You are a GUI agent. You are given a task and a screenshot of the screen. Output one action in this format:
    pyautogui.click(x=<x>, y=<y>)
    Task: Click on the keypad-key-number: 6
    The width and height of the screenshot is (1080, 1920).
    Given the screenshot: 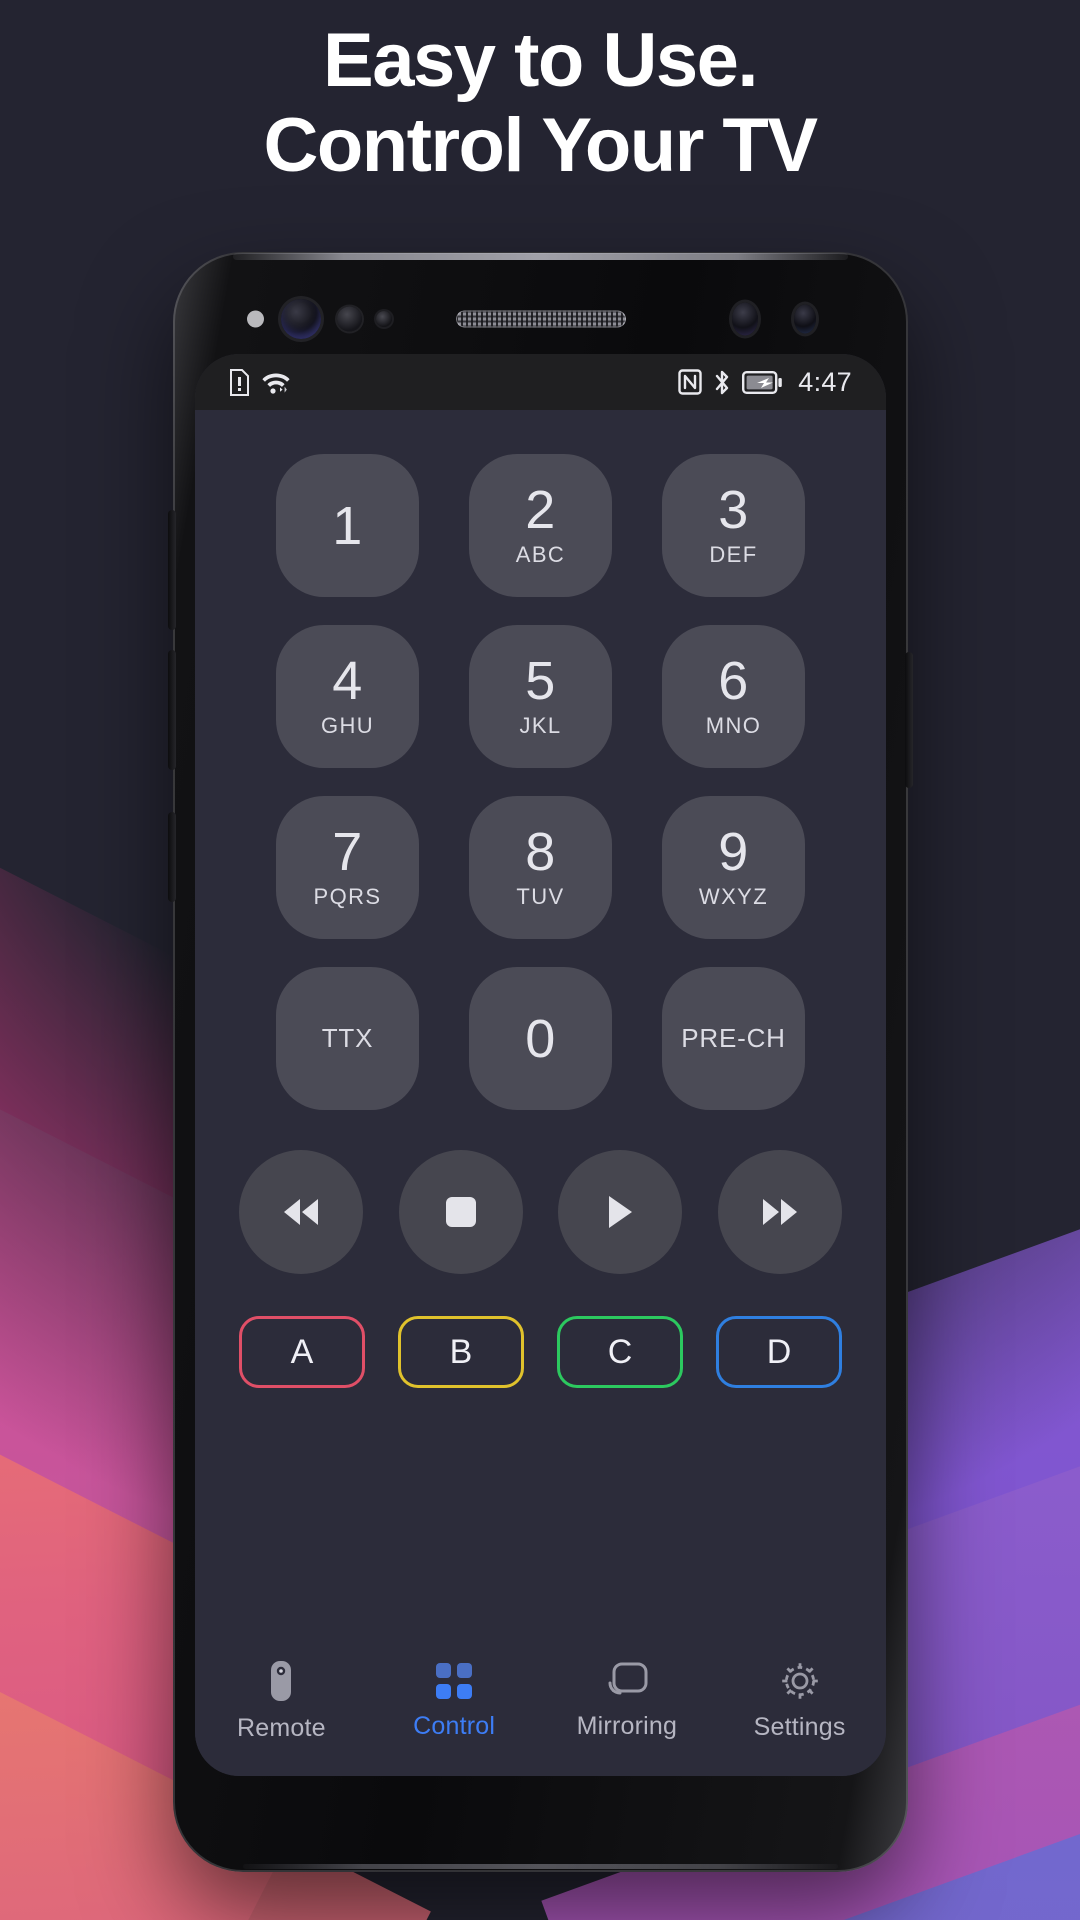 What is the action you would take?
    pyautogui.click(x=733, y=681)
    